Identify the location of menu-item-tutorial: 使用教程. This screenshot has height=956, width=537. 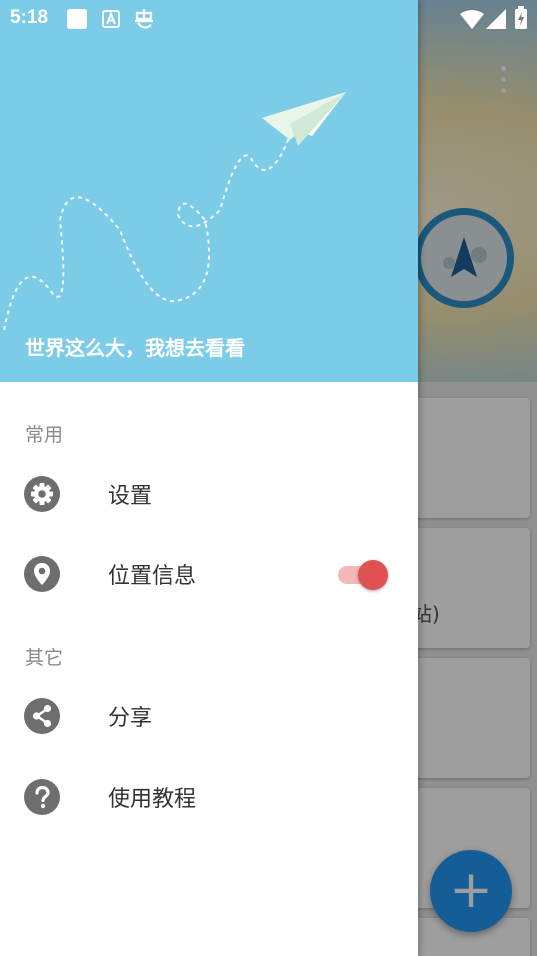
(209, 797).